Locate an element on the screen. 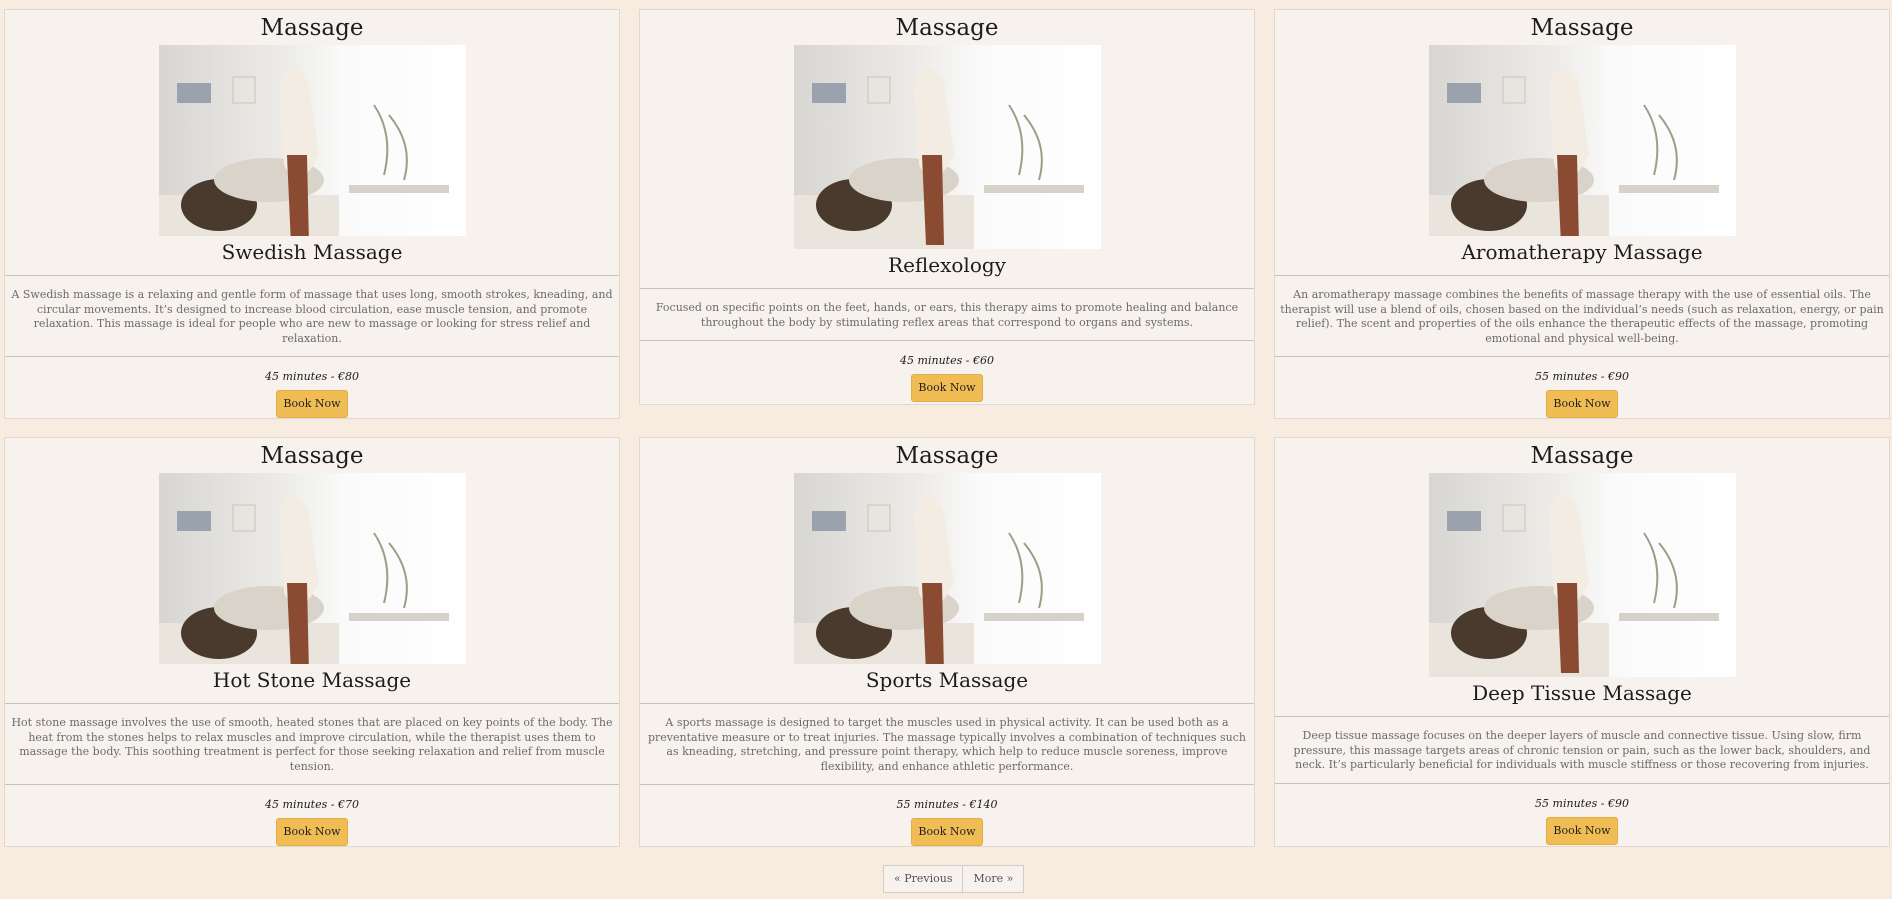 This screenshot has height=899, width=1892. service-price: 45 minutes - €60 is located at coordinates (947, 360).